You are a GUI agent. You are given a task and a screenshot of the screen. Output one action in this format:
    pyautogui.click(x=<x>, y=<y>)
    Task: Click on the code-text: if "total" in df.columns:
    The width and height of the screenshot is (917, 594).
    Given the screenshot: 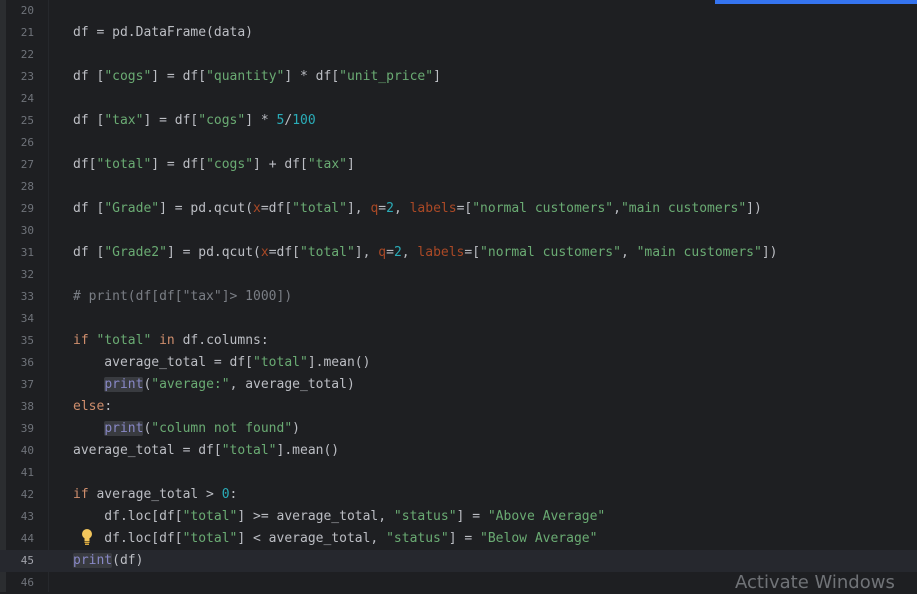 What is the action you would take?
    pyautogui.click(x=171, y=341)
    